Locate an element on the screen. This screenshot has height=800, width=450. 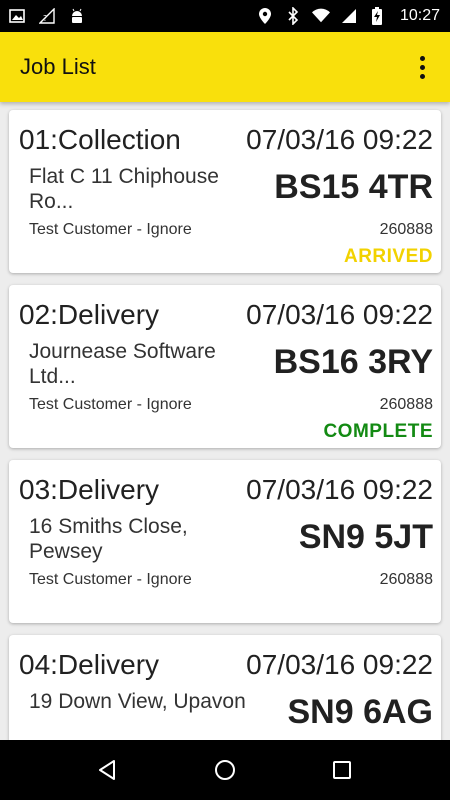
signal-off-icon: ? is located at coordinates (47, 16).